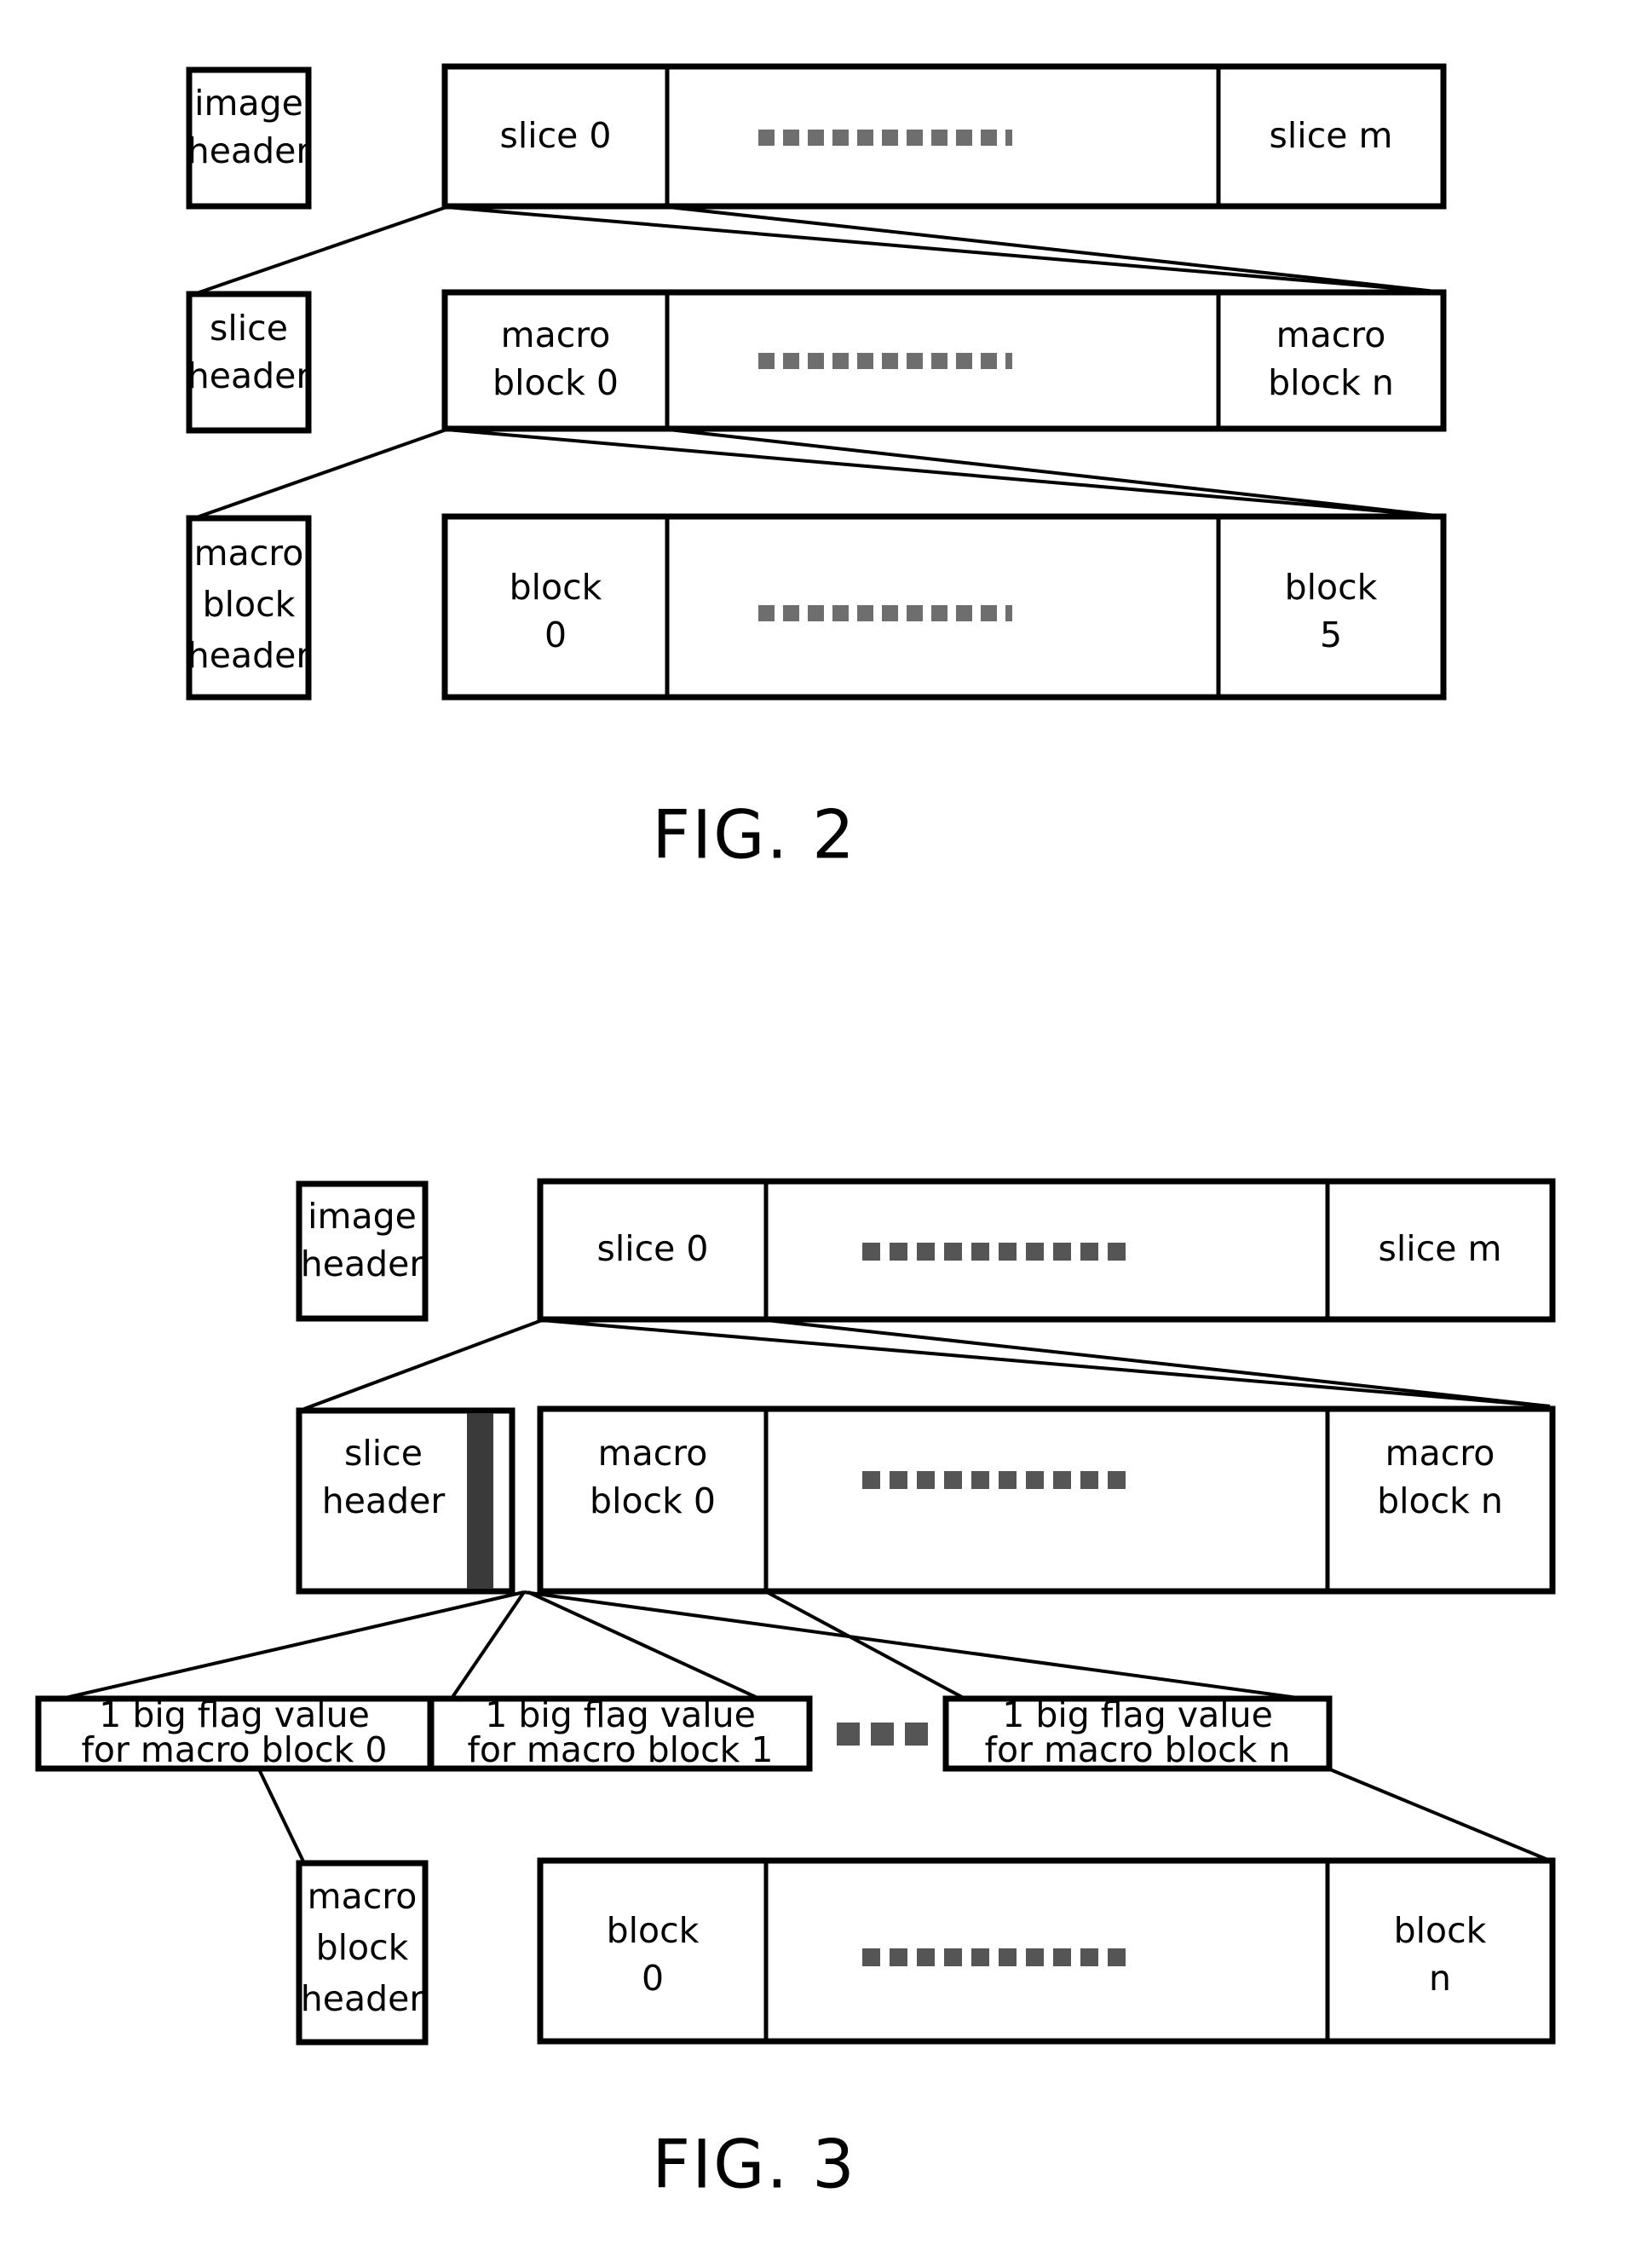  I want to click on fig3-flag-n-label-1: for macro block n, so click(1138, 1749).